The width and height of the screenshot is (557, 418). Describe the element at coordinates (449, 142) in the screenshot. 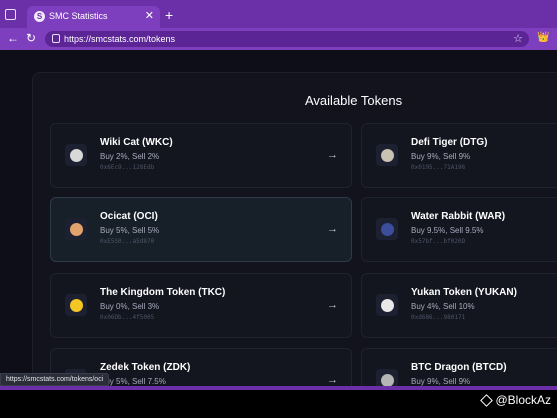

I see `token-name: Defi Tiger (DTG)` at that location.